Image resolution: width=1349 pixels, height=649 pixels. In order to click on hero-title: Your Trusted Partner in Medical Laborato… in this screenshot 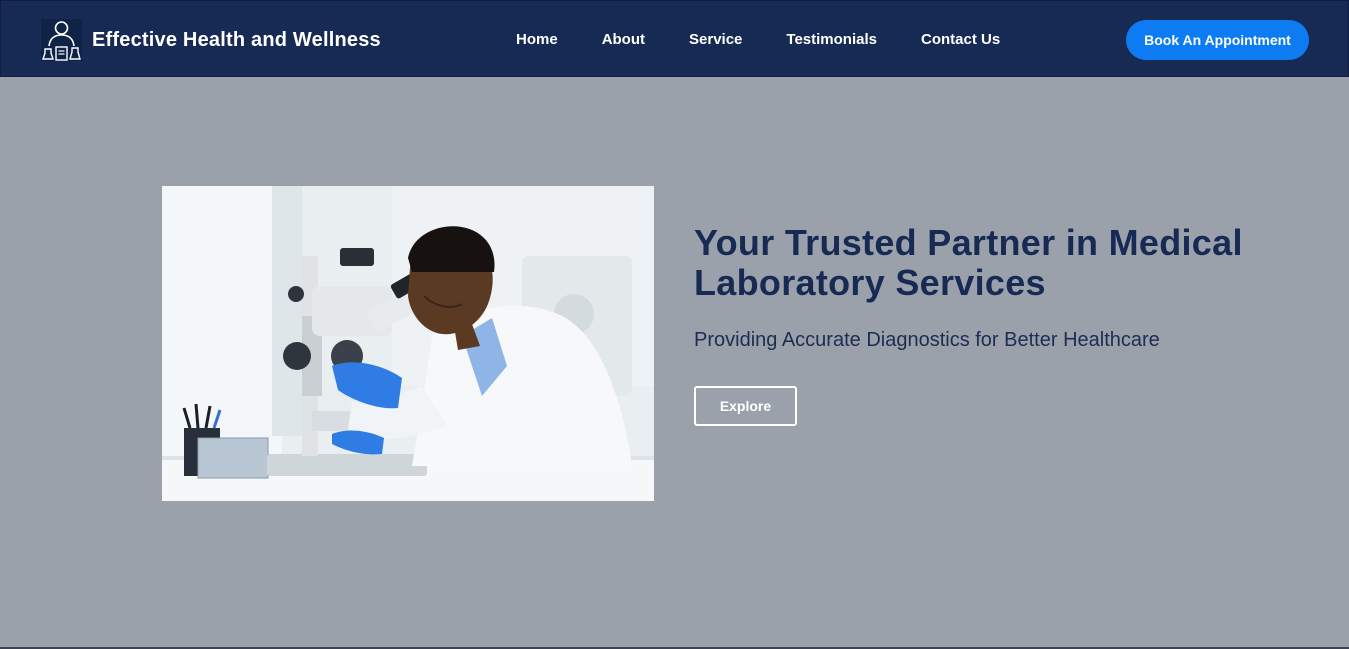, I will do `click(968, 262)`.